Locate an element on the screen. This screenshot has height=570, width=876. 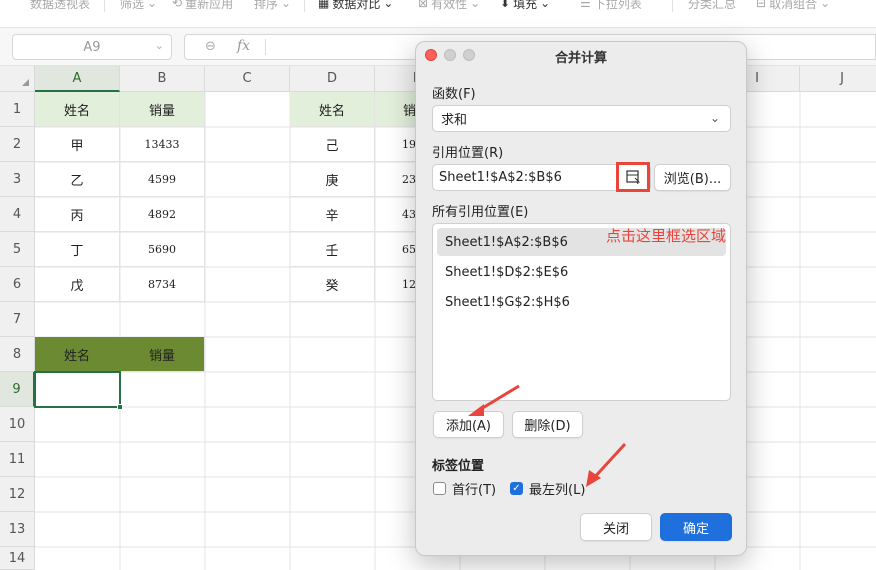
annotation-text: 点击这里框选区域 is located at coordinates (666, 236).